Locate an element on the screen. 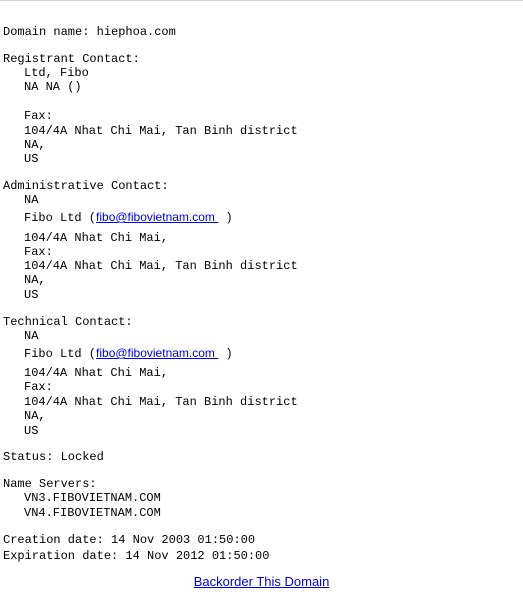  tech-close: ) is located at coordinates (229, 354).